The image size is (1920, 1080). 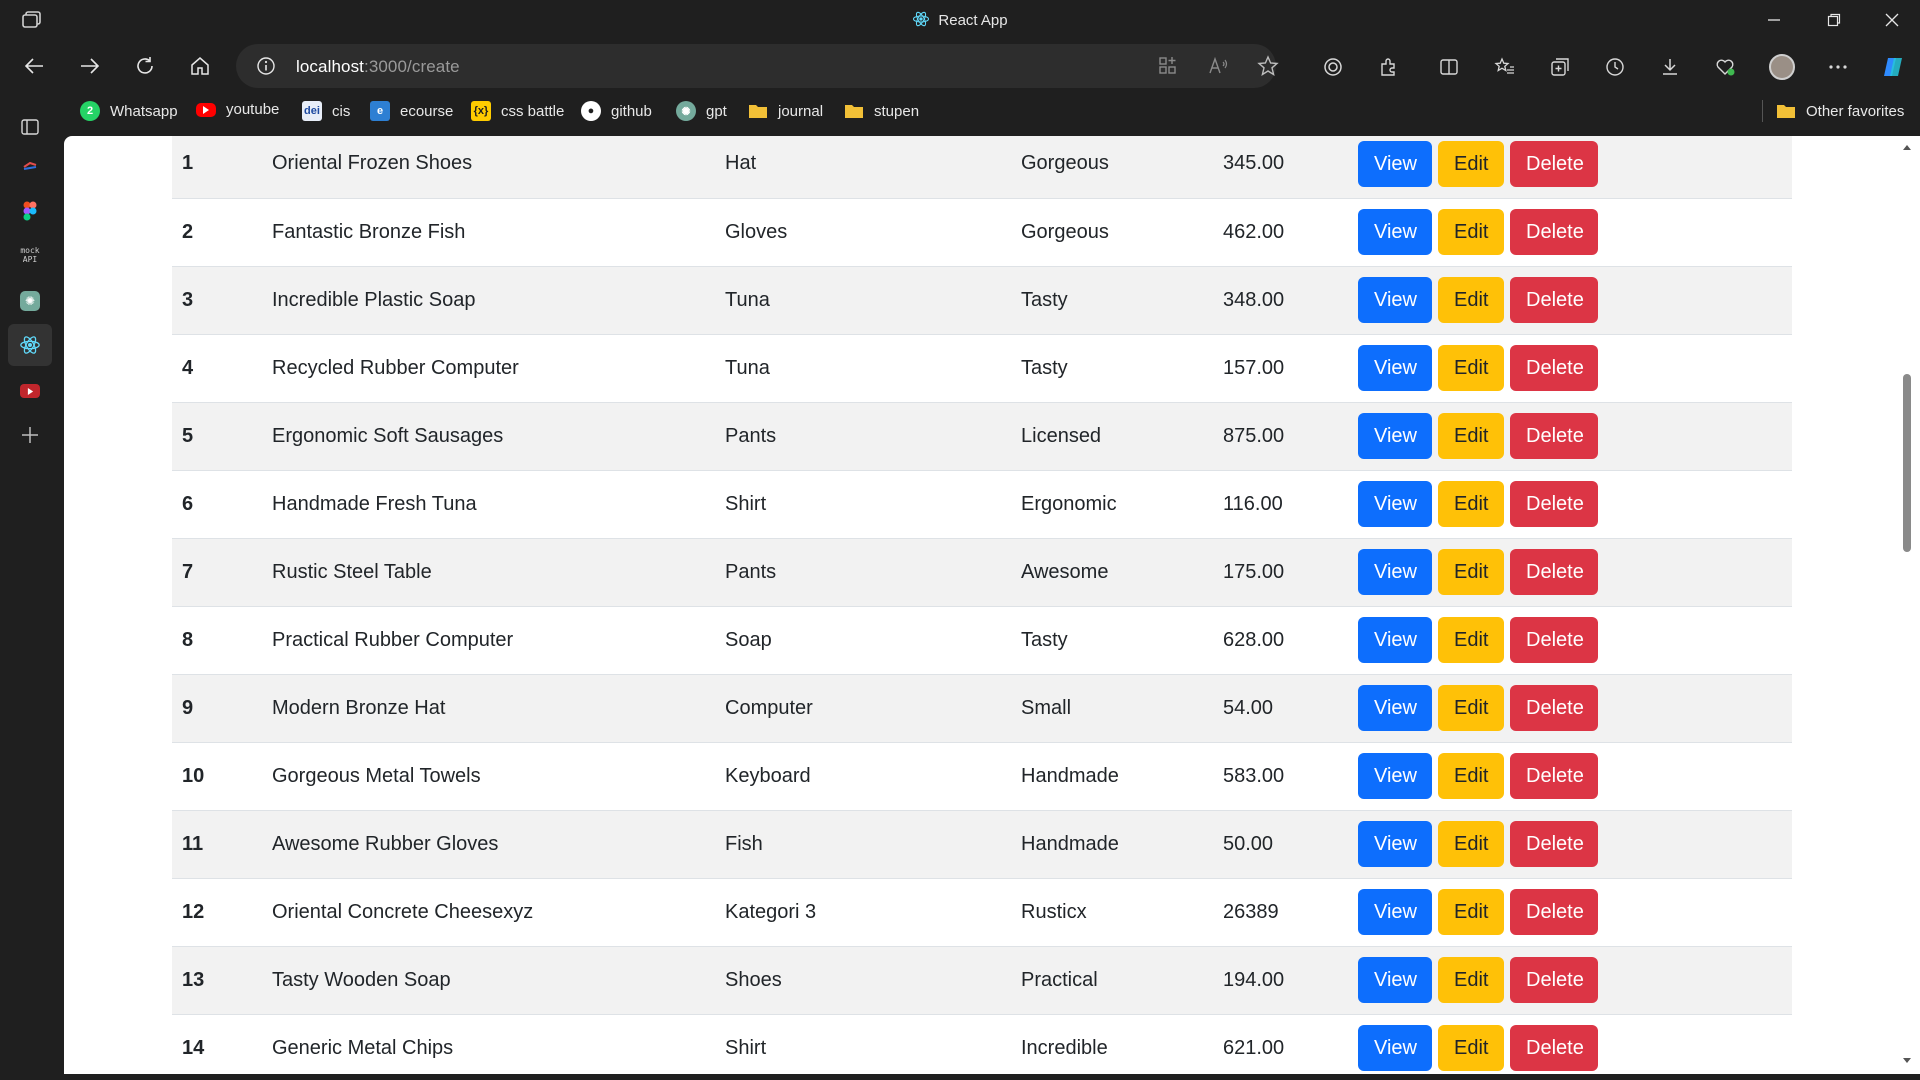 I want to click on add-sidebar-app-icon, so click(x=30, y=435).